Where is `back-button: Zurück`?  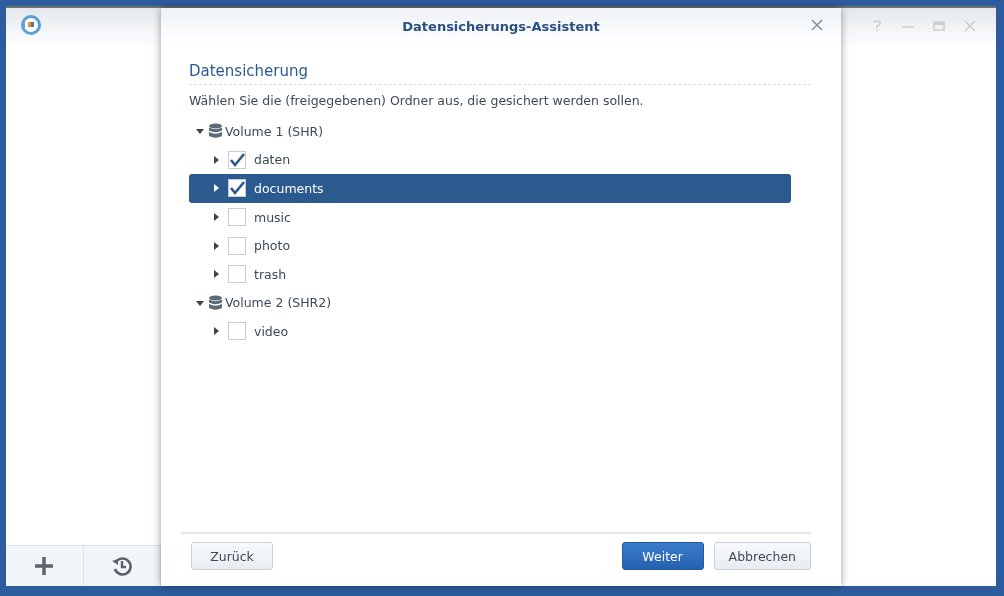 back-button: Zurück is located at coordinates (232, 556).